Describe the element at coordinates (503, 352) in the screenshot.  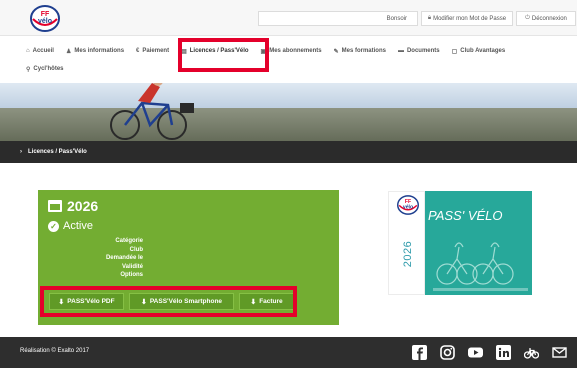
I see `linkedin-icon` at that location.